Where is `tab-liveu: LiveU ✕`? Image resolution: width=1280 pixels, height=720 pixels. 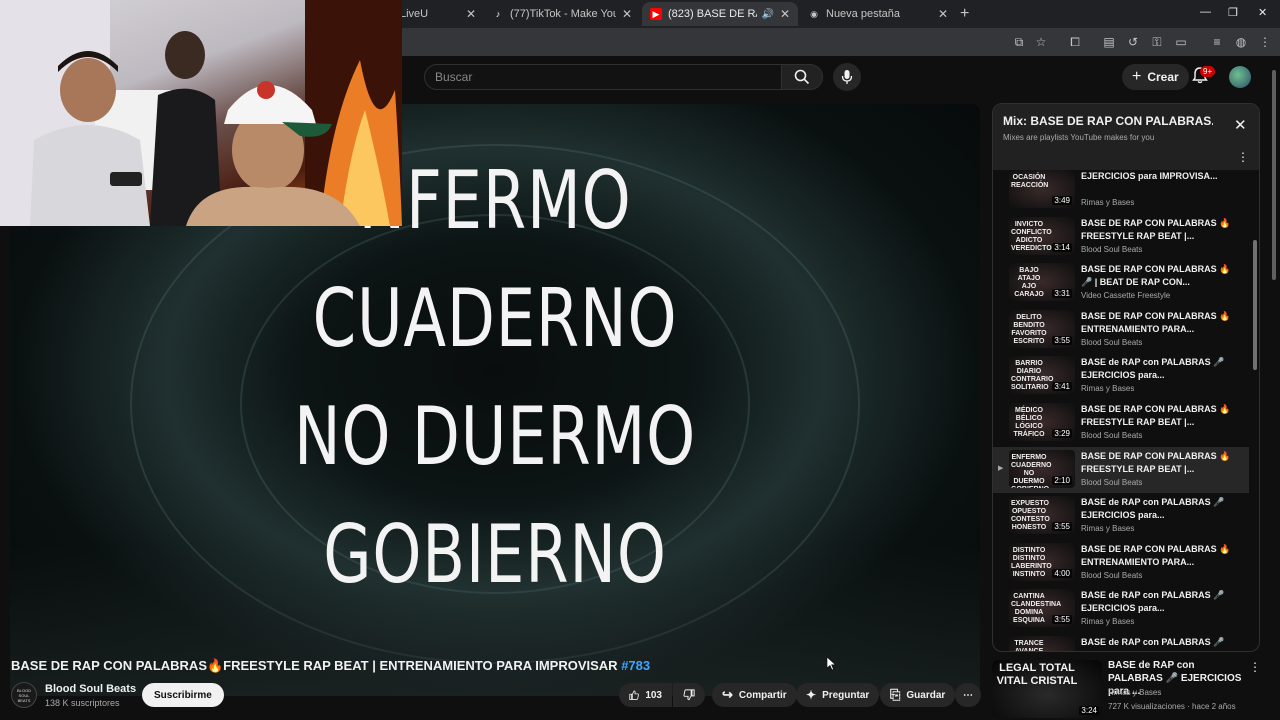 tab-liveu: LiveU ✕ is located at coordinates (438, 14).